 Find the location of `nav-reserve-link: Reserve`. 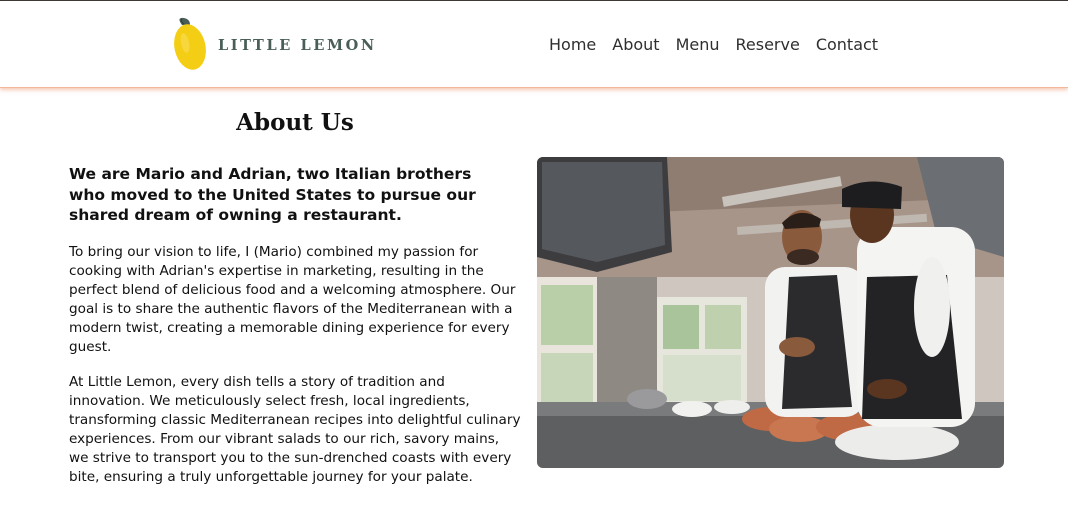

nav-reserve-link: Reserve is located at coordinates (768, 45).